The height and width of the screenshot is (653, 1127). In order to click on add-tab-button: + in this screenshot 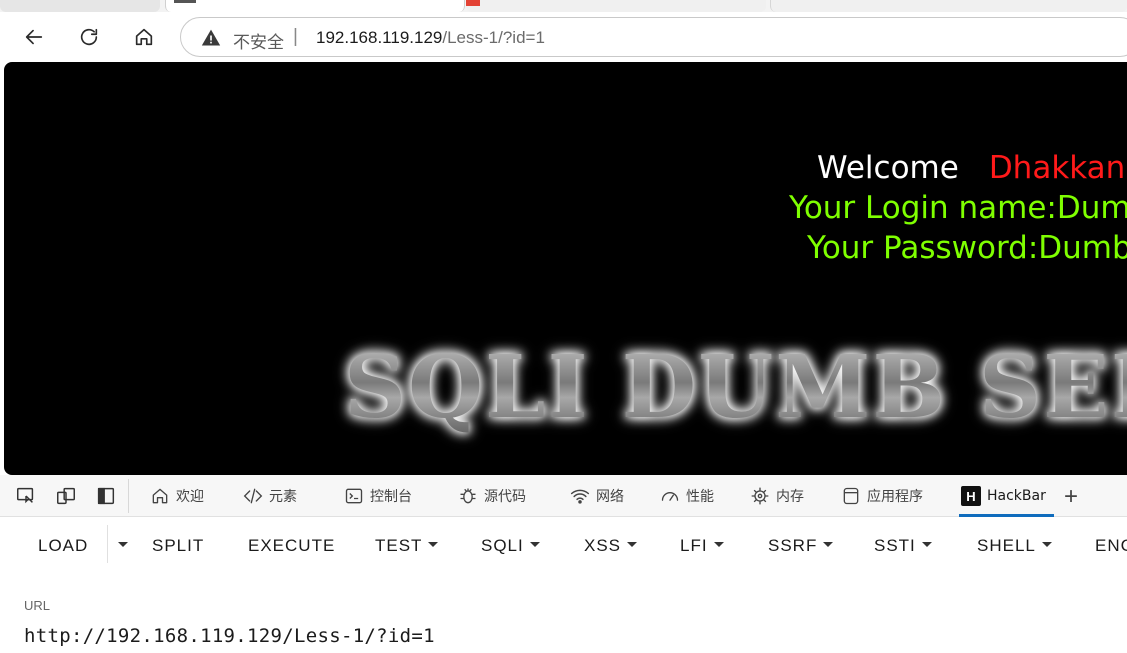, I will do `click(1071, 497)`.